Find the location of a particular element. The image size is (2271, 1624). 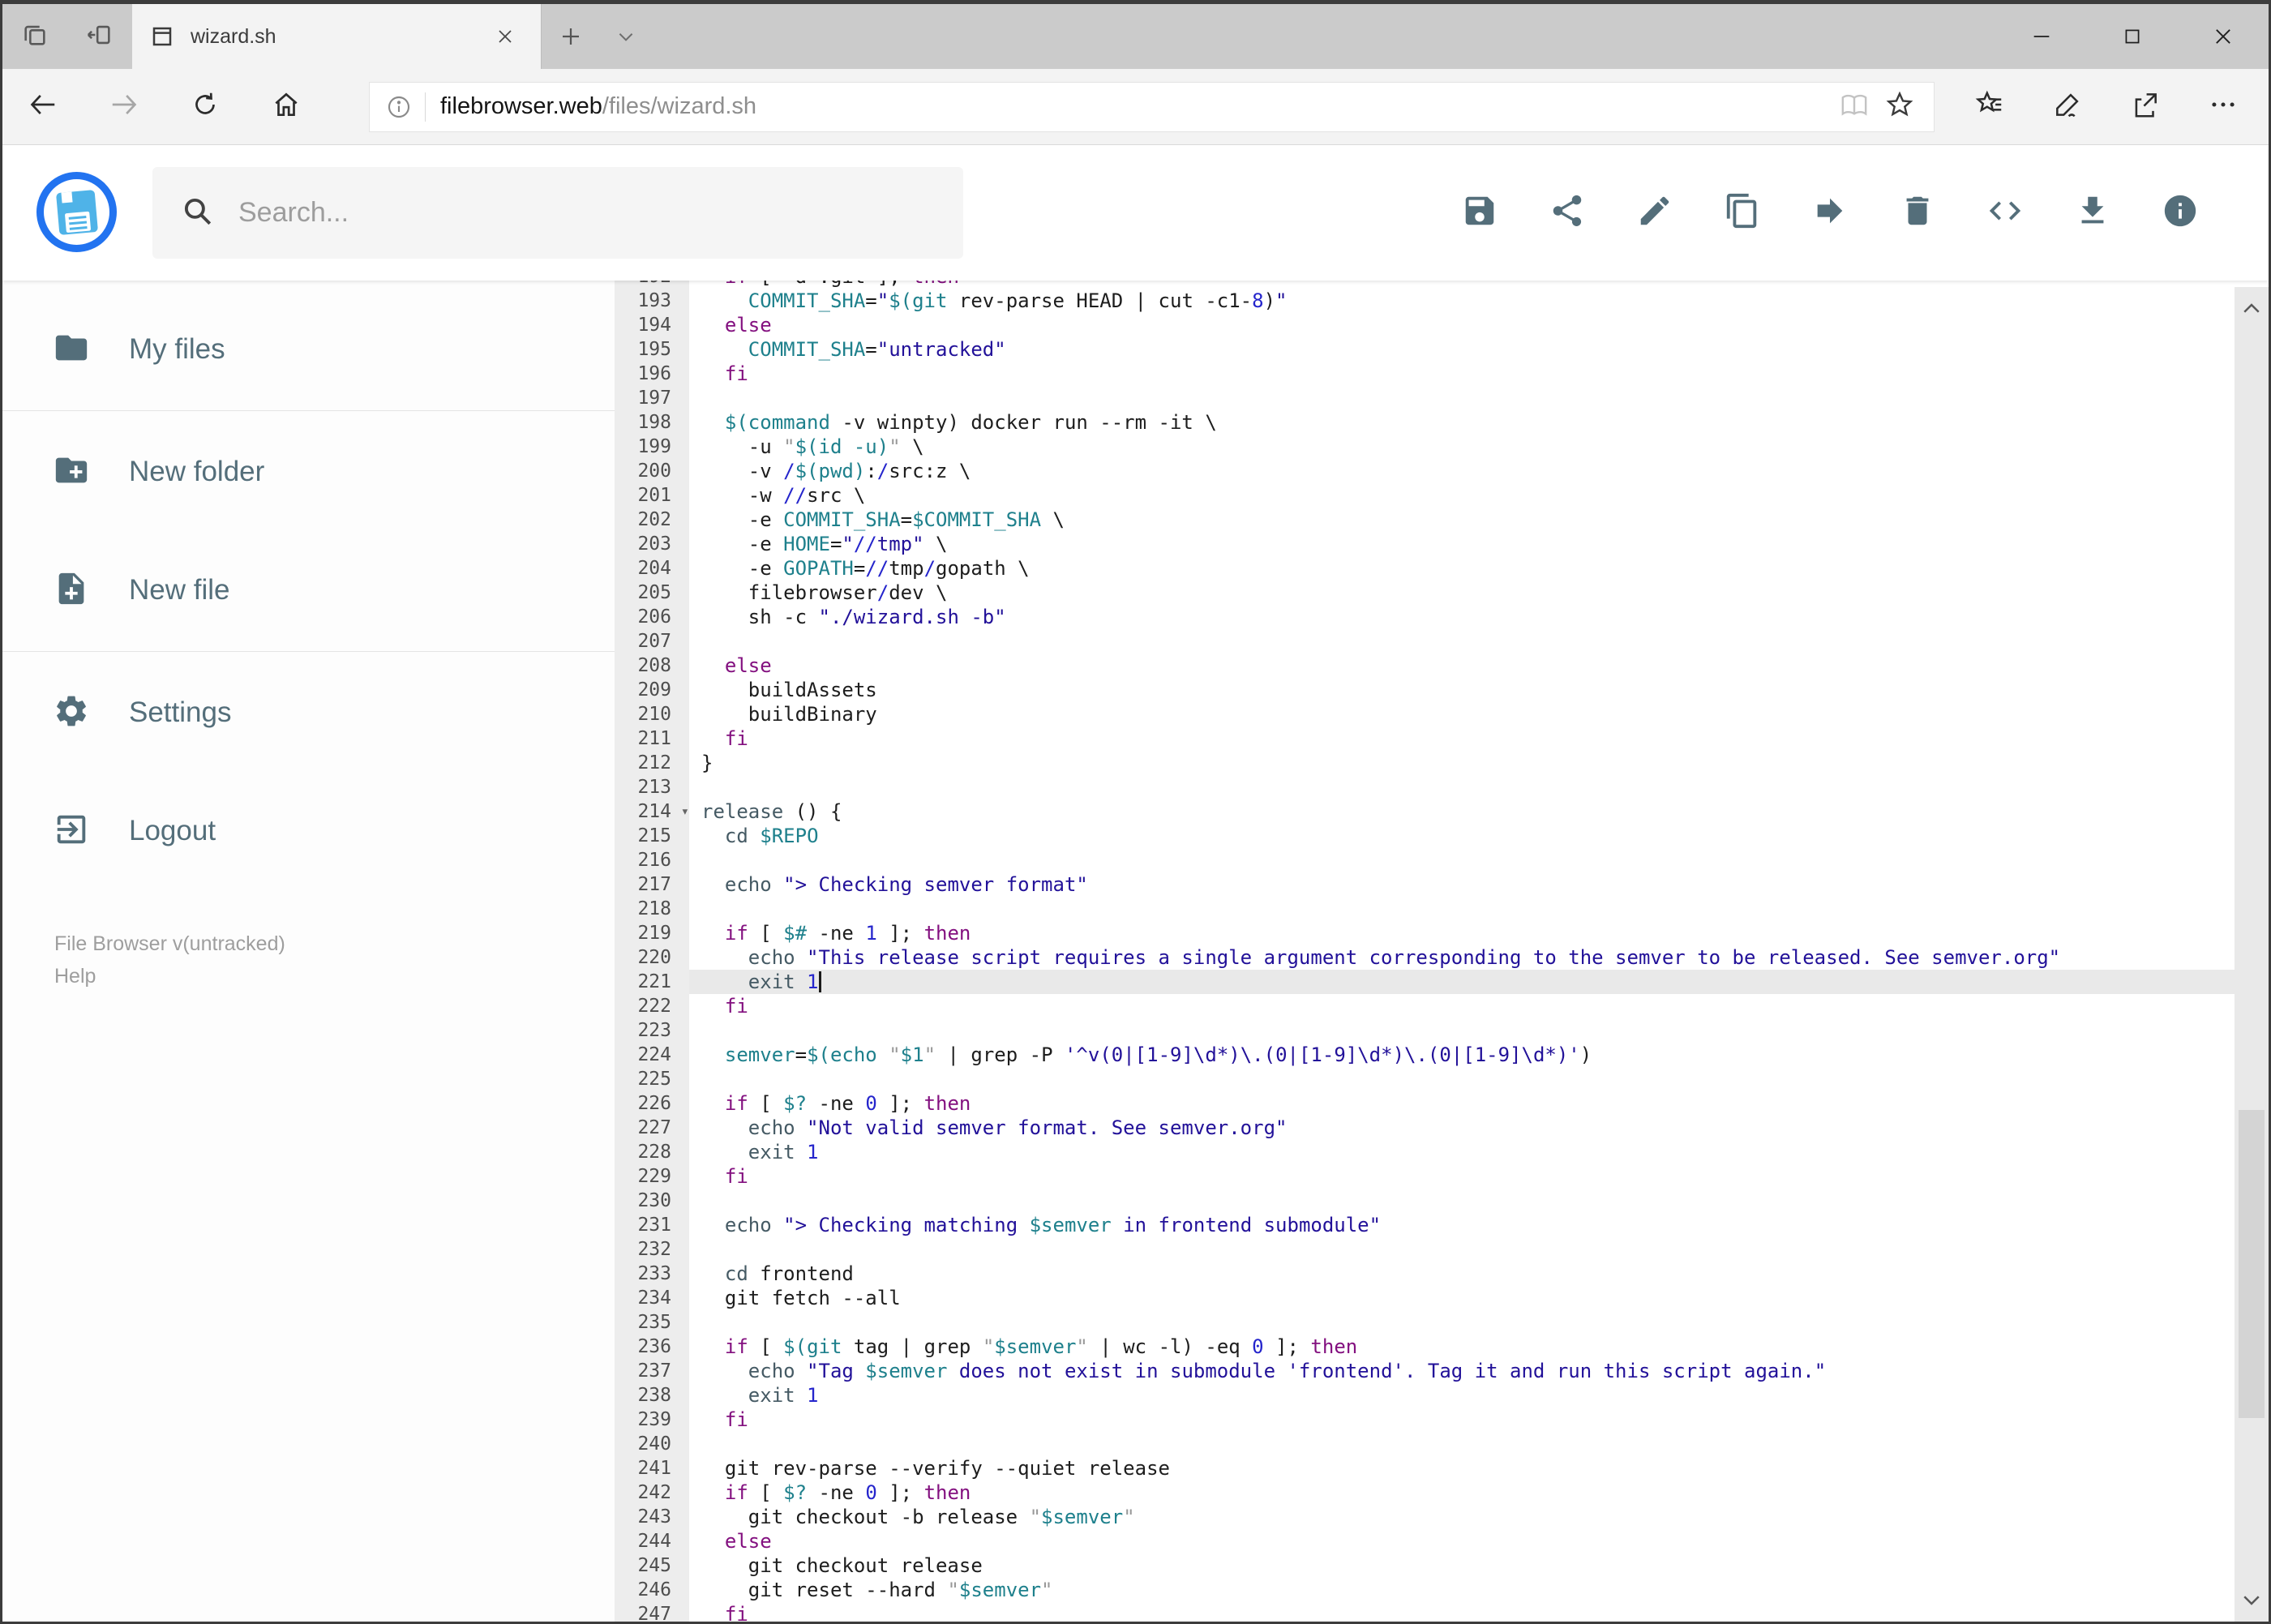

edit-button is located at coordinates (1655, 214).